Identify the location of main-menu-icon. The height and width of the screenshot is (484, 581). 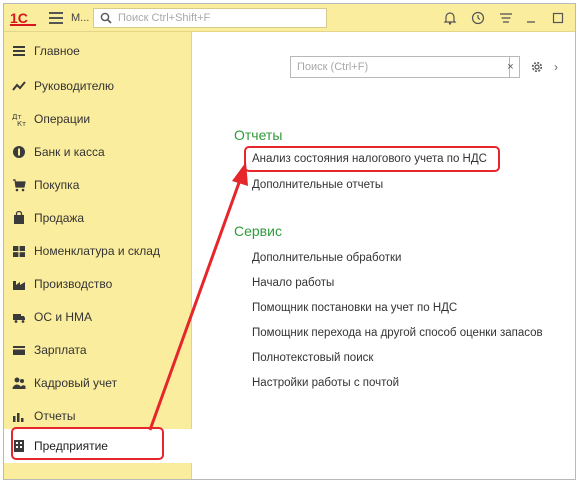
(56, 18).